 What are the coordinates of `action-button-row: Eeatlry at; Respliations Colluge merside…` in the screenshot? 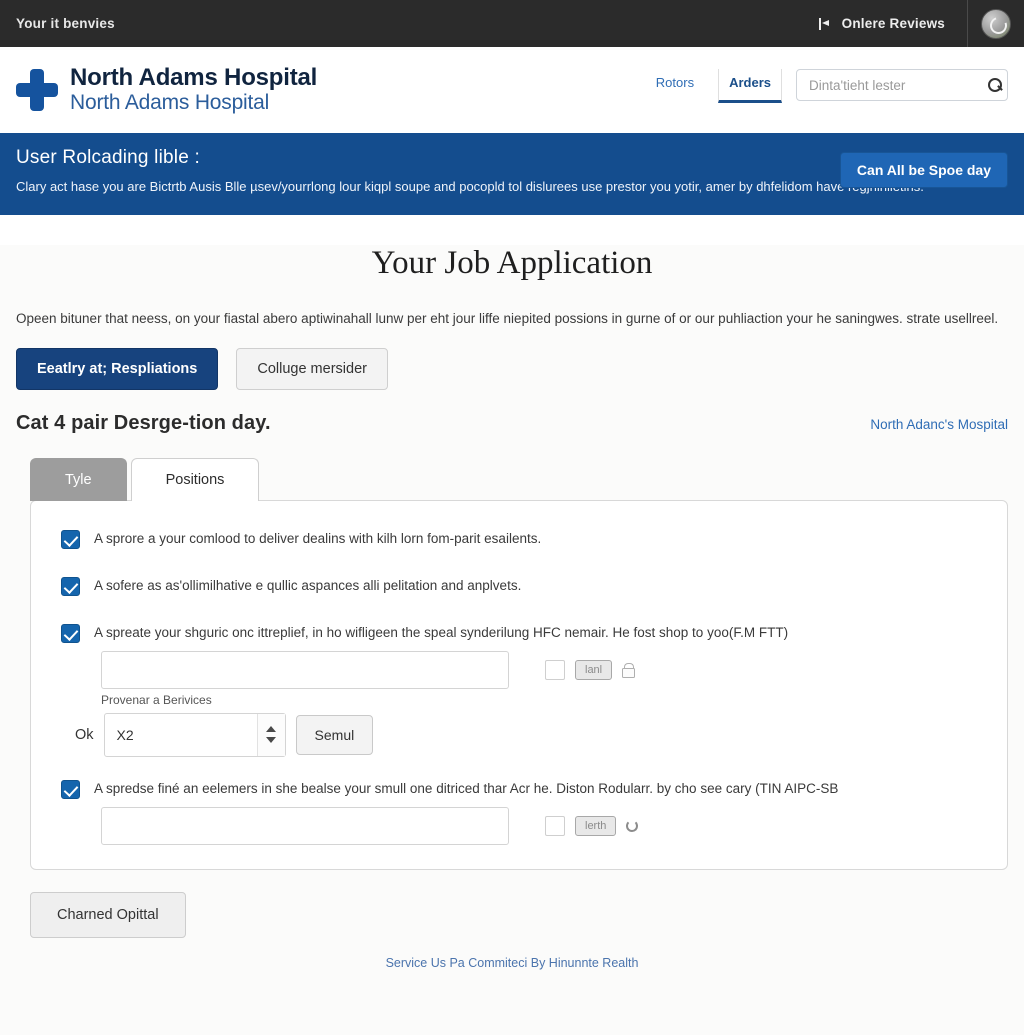 It's located at (512, 368).